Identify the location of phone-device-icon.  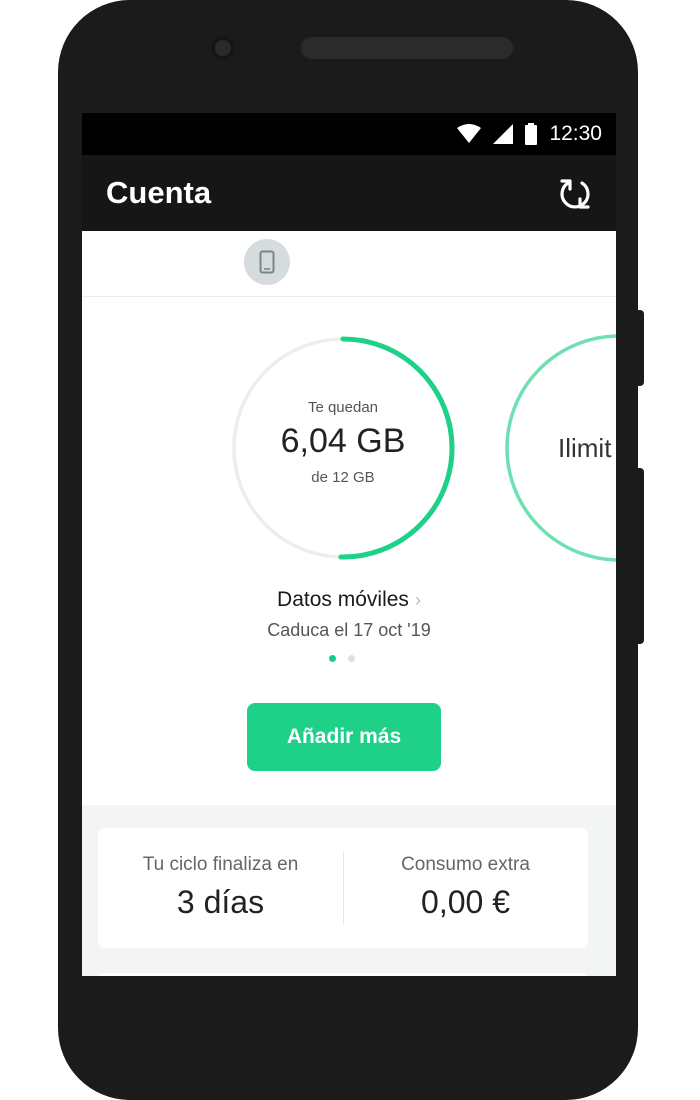
(267, 262).